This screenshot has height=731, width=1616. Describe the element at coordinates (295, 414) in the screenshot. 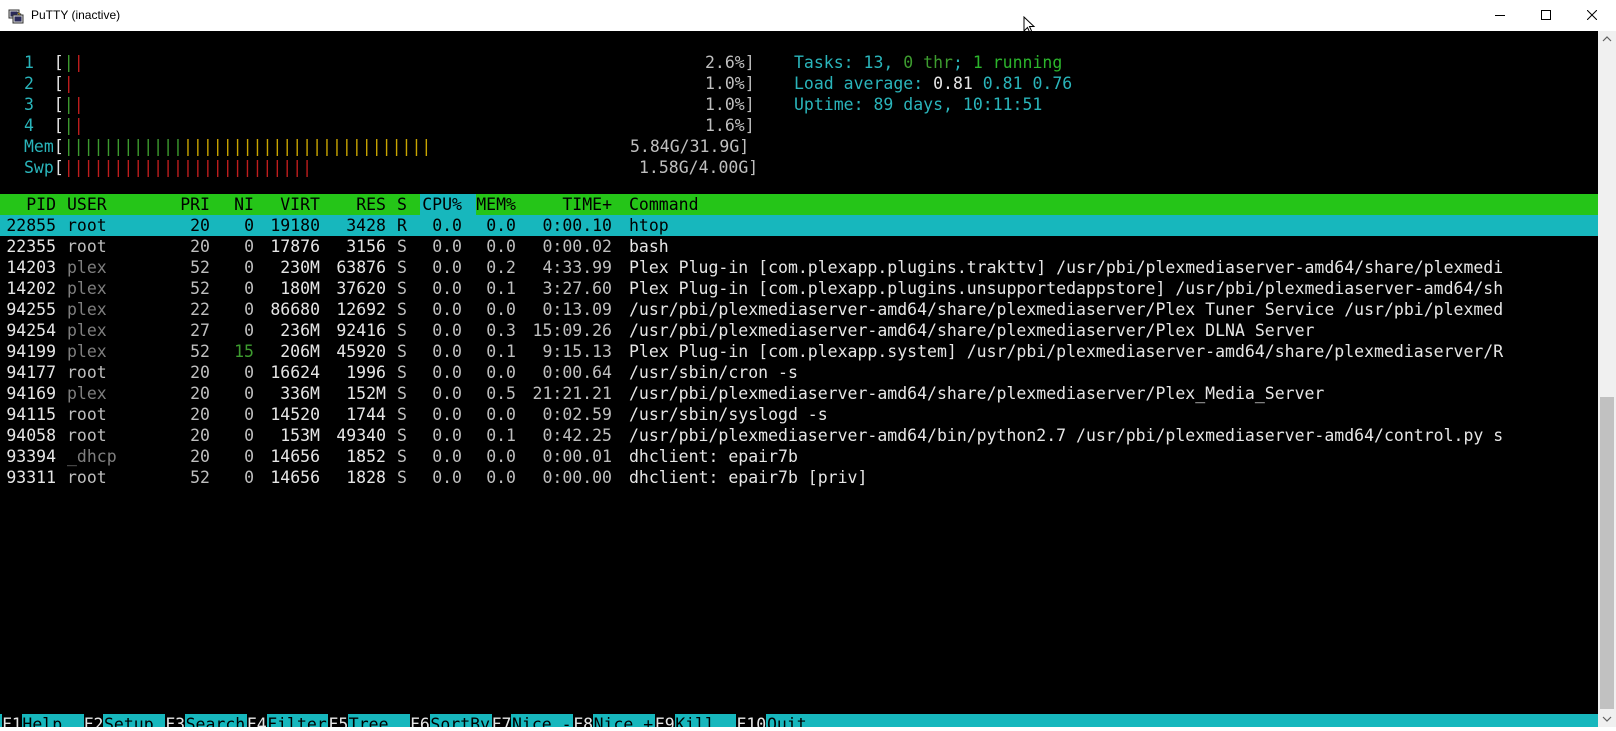

I see `cell-virt: 14520` at that location.